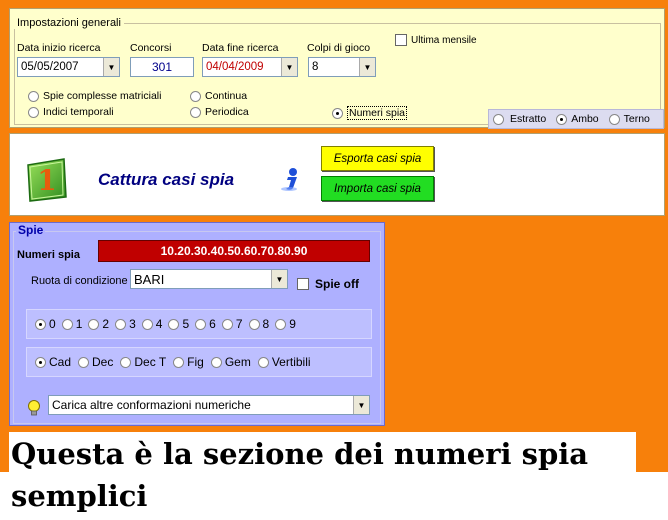 This screenshot has width=668, height=520. Describe the element at coordinates (48, 255) in the screenshot. I see `numeri-spia-label: Numeri spia` at that location.